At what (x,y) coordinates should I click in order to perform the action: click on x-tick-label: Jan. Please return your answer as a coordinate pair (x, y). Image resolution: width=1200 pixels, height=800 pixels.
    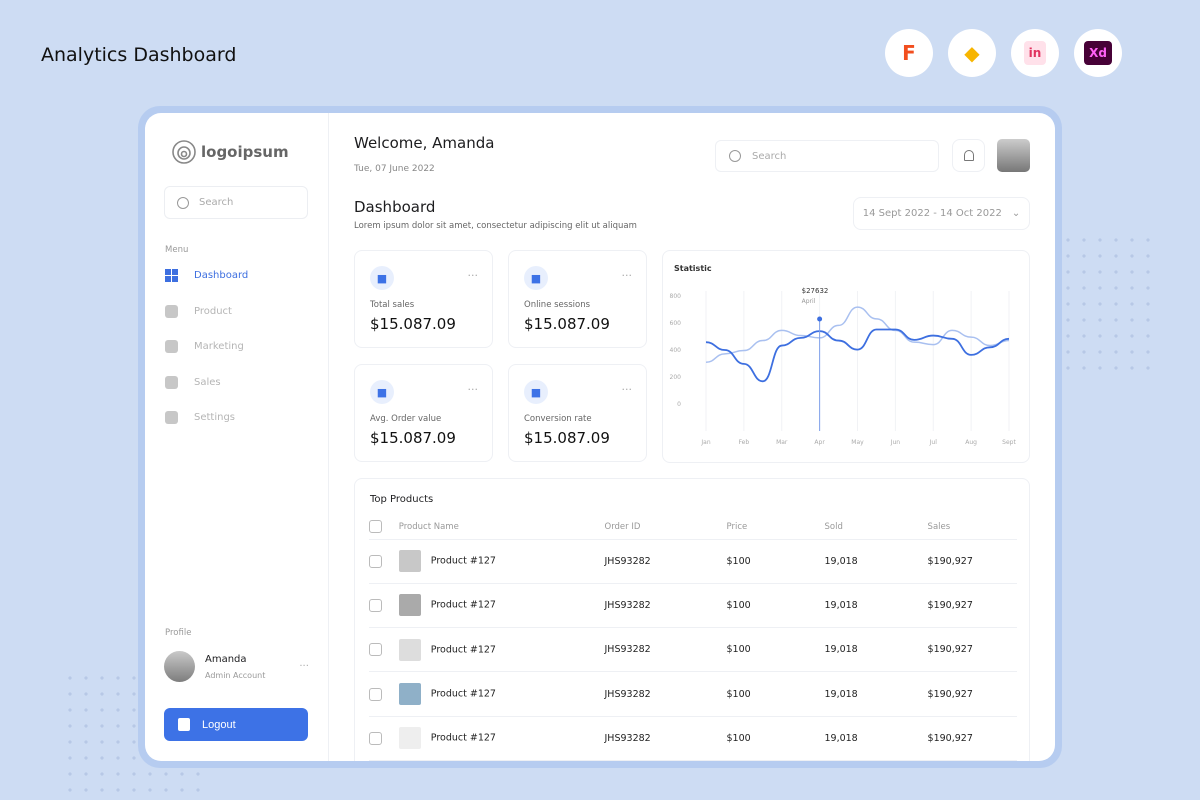
    Looking at the image, I should click on (705, 442).